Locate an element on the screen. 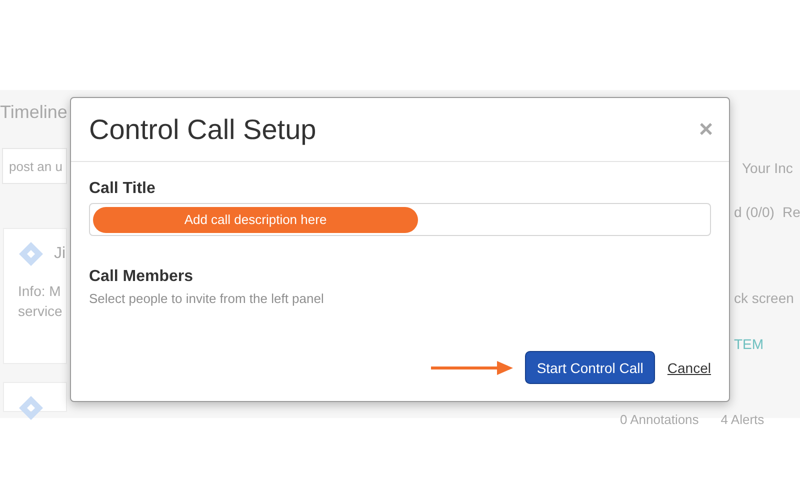 The height and width of the screenshot is (500, 800). input-field: Add call description here is located at coordinates (400, 219).